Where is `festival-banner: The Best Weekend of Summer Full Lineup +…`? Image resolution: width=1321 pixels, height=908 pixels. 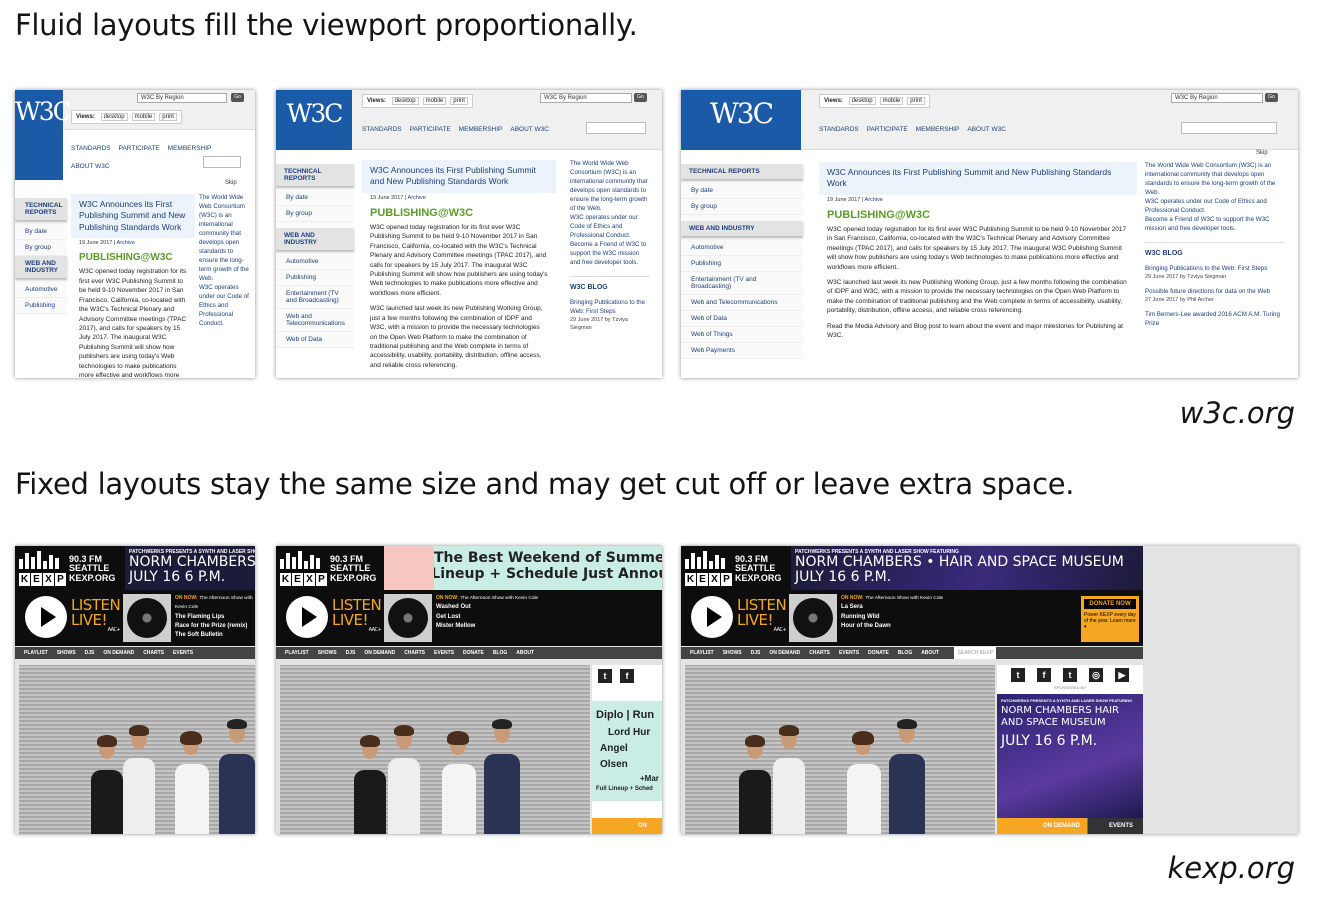 festival-banner: The Best Weekend of Summer Full Lineup +… is located at coordinates (548, 568).